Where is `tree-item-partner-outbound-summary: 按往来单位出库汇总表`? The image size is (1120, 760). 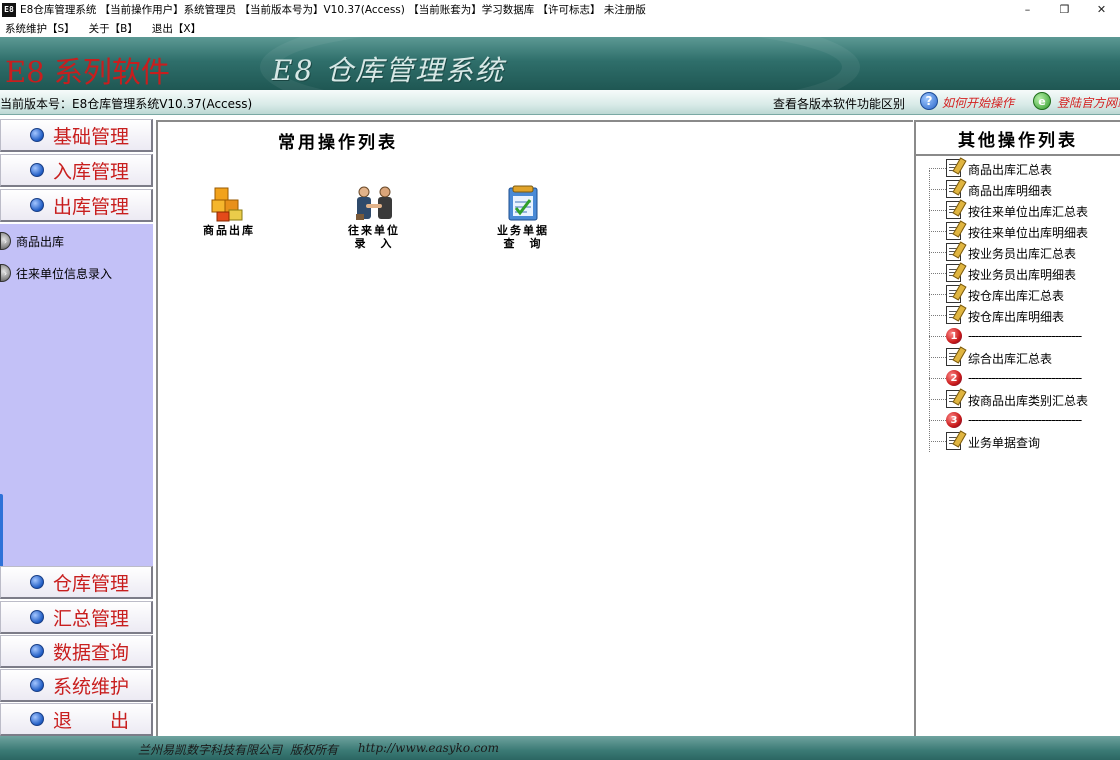 tree-item-partner-outbound-summary: 按往来单位出库汇总表 is located at coordinates (1018, 210).